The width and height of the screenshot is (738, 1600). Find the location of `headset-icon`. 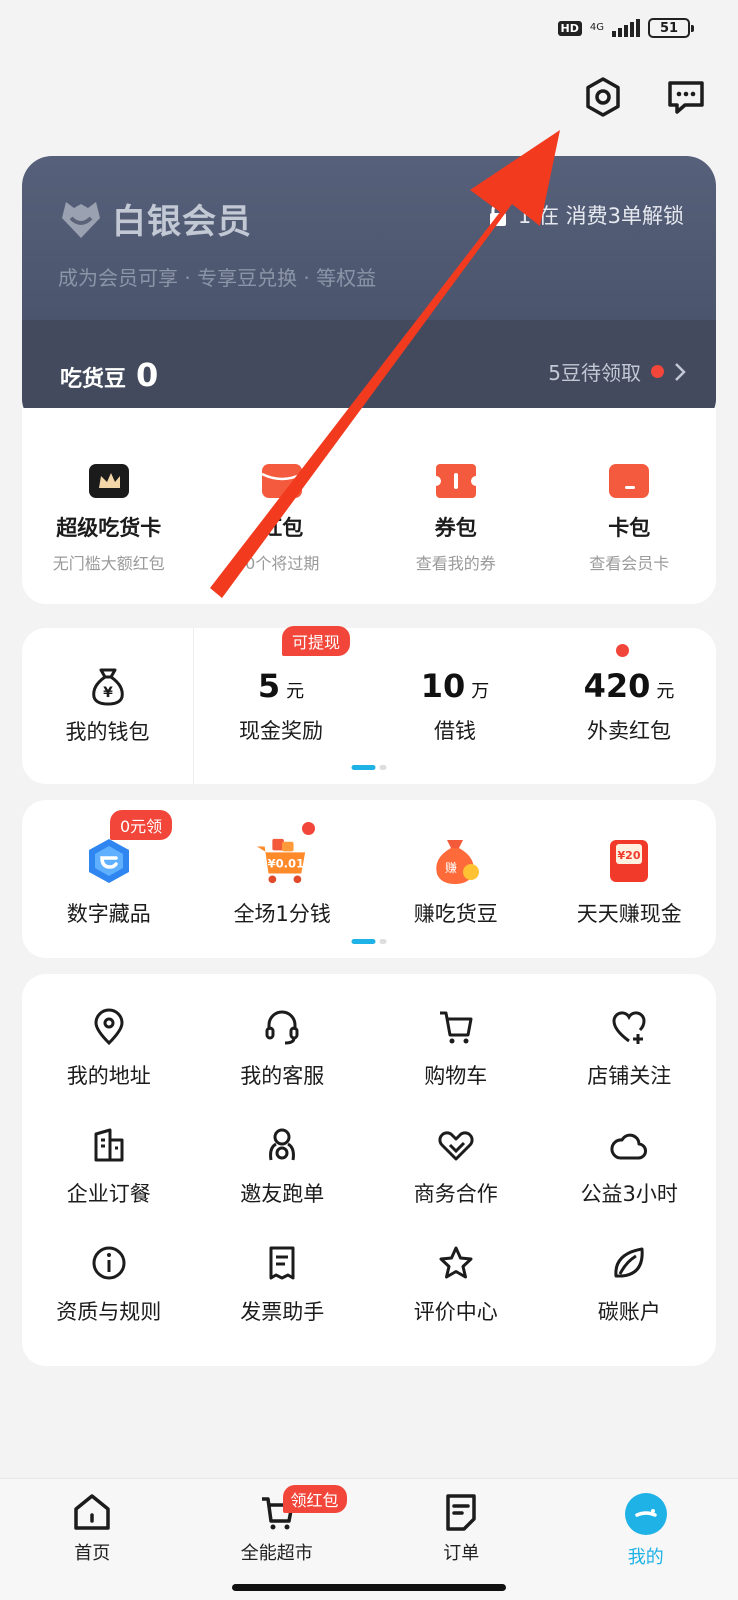

headset-icon is located at coordinates (282, 1027).